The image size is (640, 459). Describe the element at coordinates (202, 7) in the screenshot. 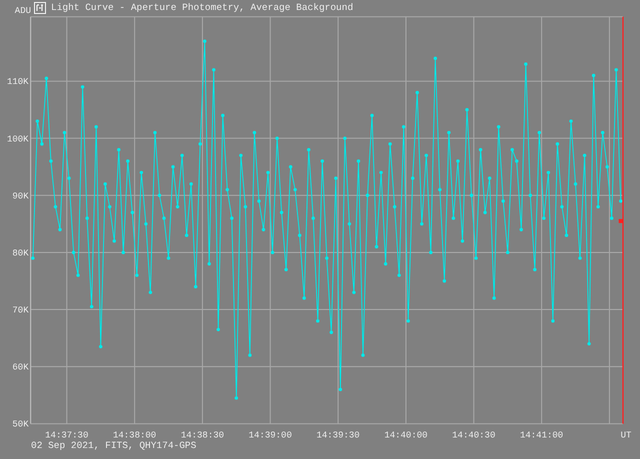

I see `window-title: Light Curve - Aperture Photometry, Average Background` at that location.